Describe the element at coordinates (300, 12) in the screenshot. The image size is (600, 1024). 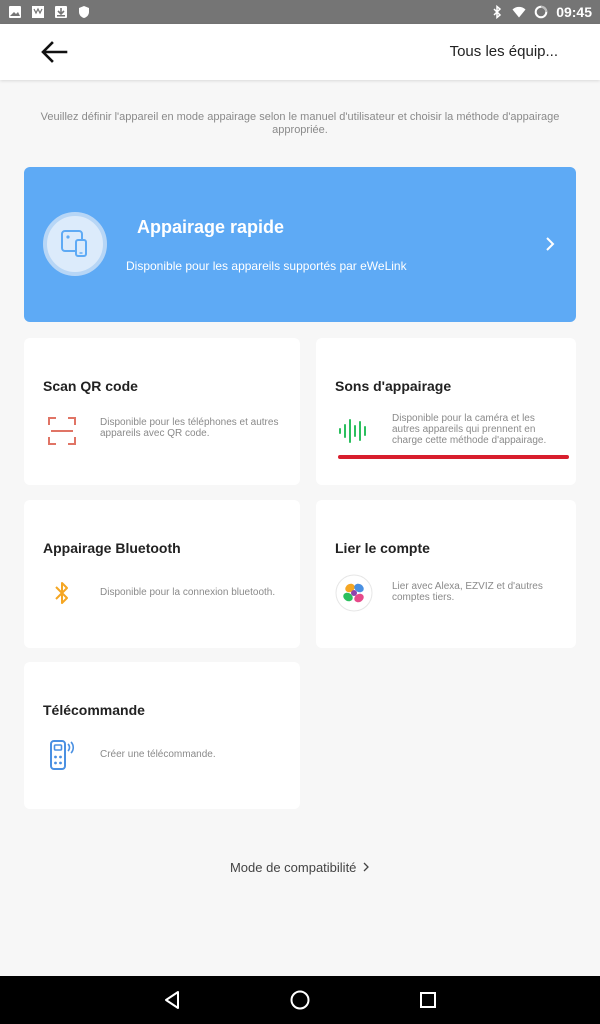
I see `status-bar: 09:45` at that location.